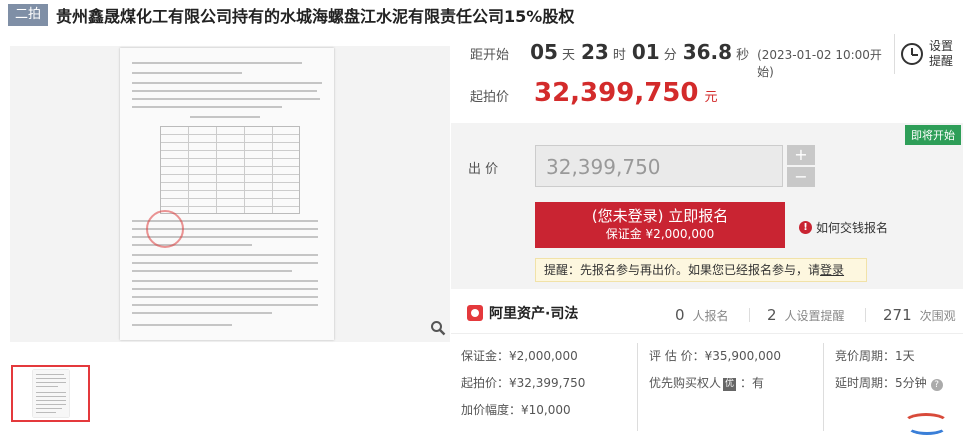  I want to click on ali-assets-logo-icon, so click(475, 313).